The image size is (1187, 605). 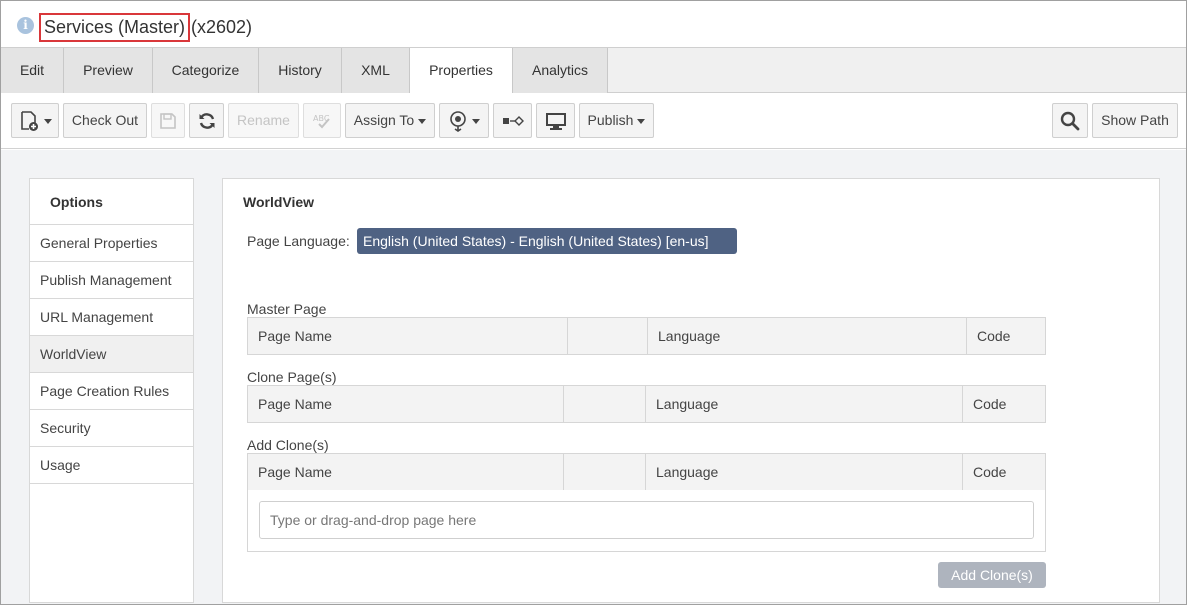 I want to click on tab-history: History, so click(x=300, y=70).